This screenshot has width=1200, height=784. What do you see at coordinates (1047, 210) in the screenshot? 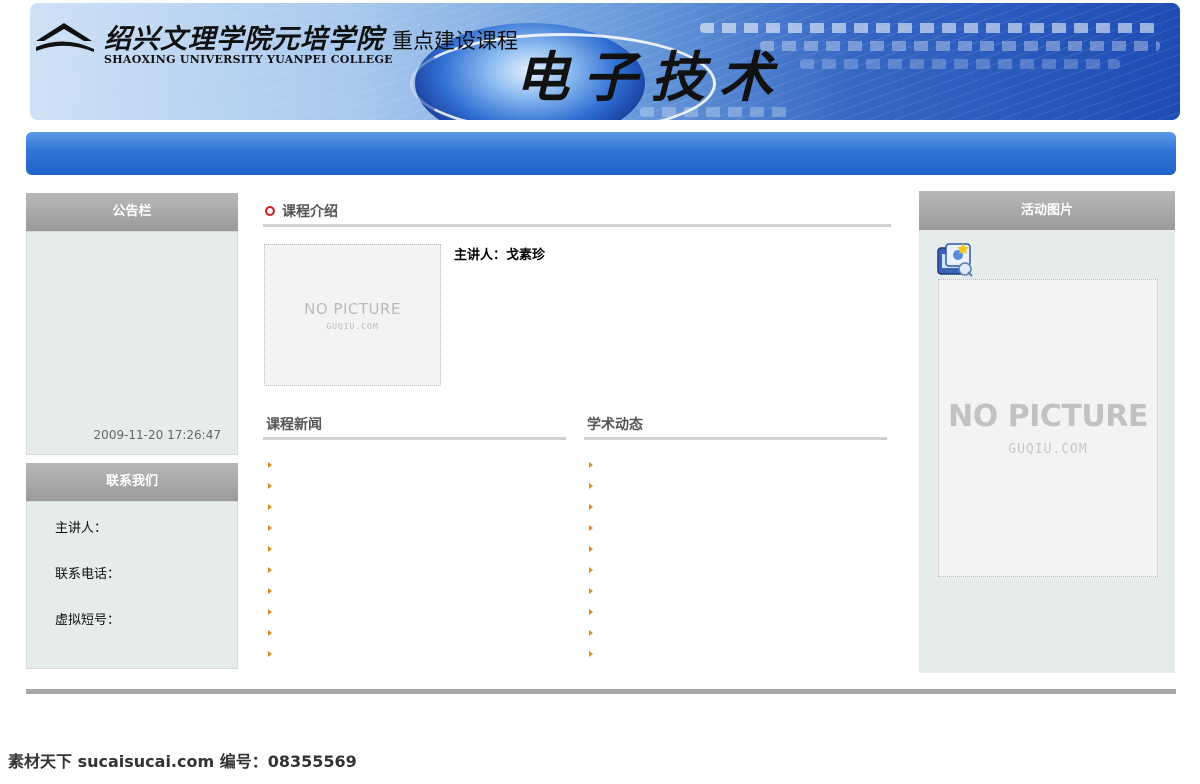
I see `activity-photos-title: 活动图片` at bounding box center [1047, 210].